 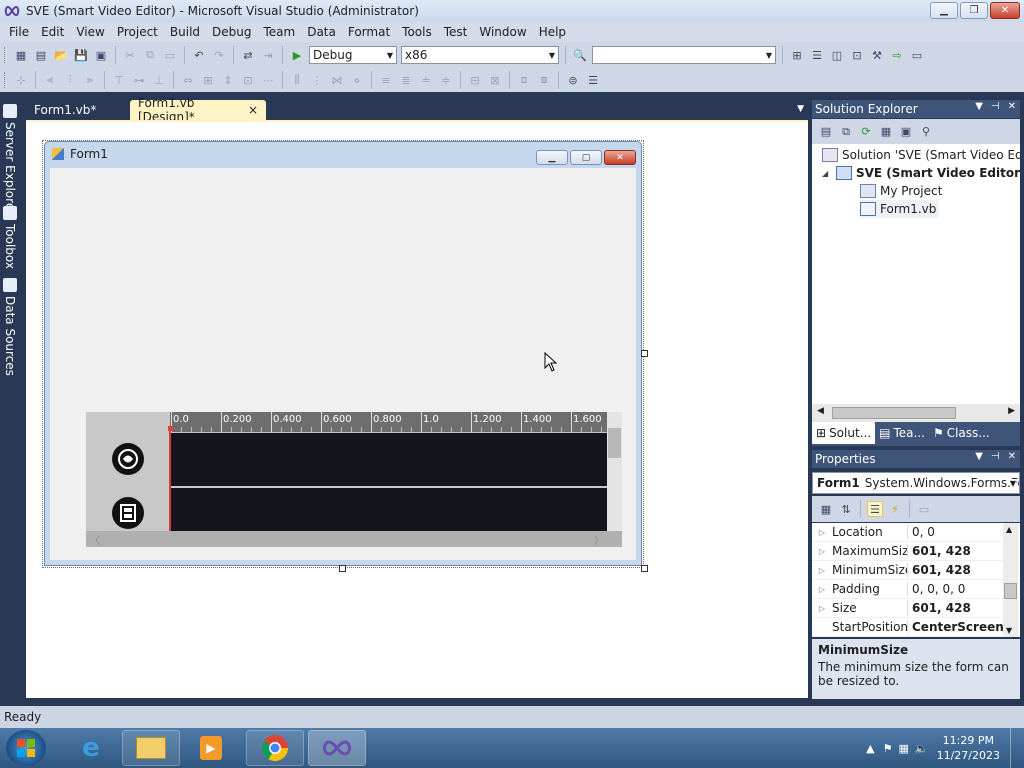 I want to click on h-spacing-remove-icon: ⋄, so click(x=357, y=80).